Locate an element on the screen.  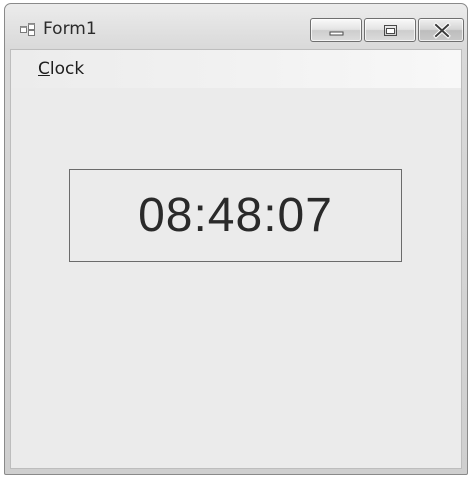
maximize-icon is located at coordinates (390, 30).